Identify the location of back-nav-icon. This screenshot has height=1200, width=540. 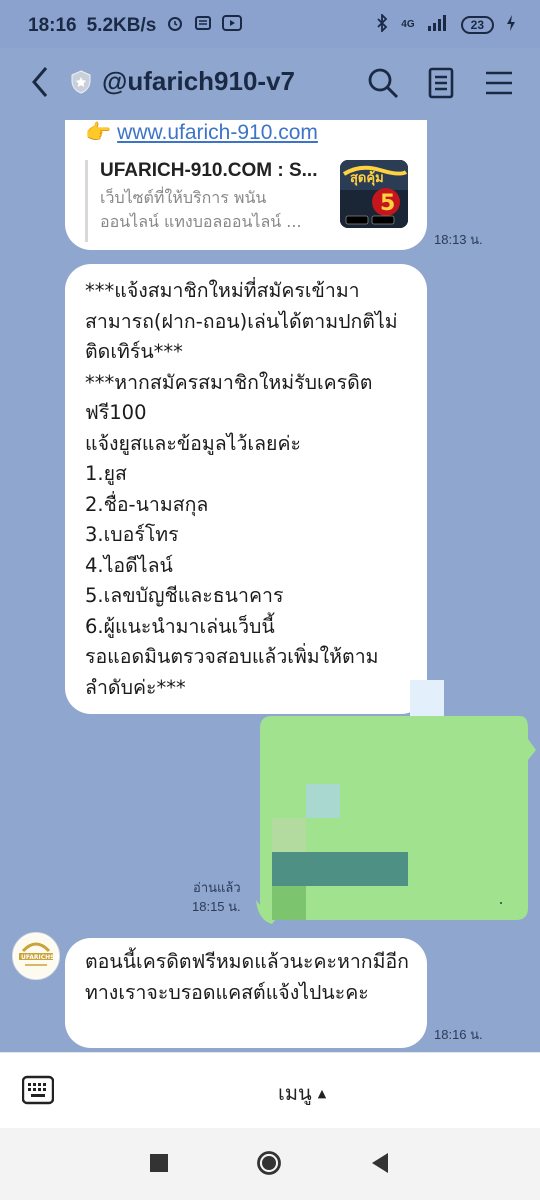
(381, 1163).